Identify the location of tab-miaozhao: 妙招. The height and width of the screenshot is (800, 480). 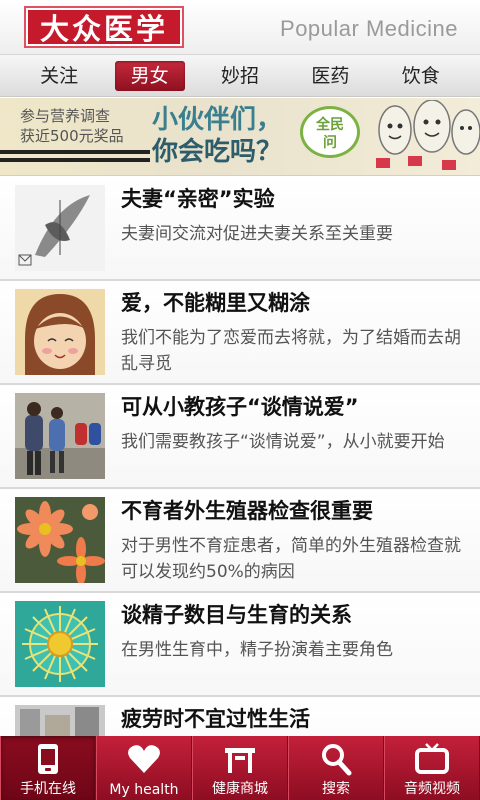
(240, 76).